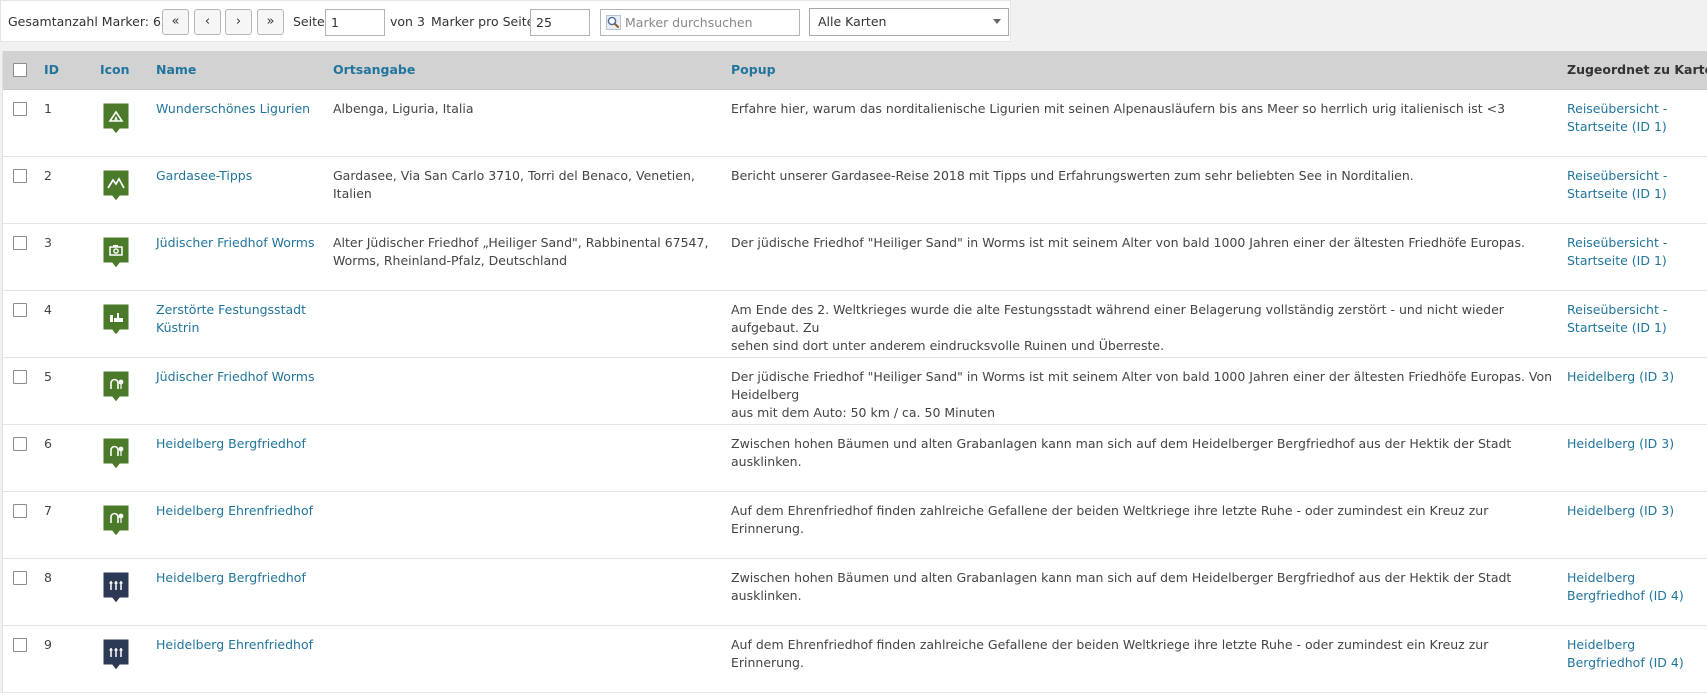  What do you see at coordinates (175, 22) in the screenshot?
I see `first-page-button: «` at bounding box center [175, 22].